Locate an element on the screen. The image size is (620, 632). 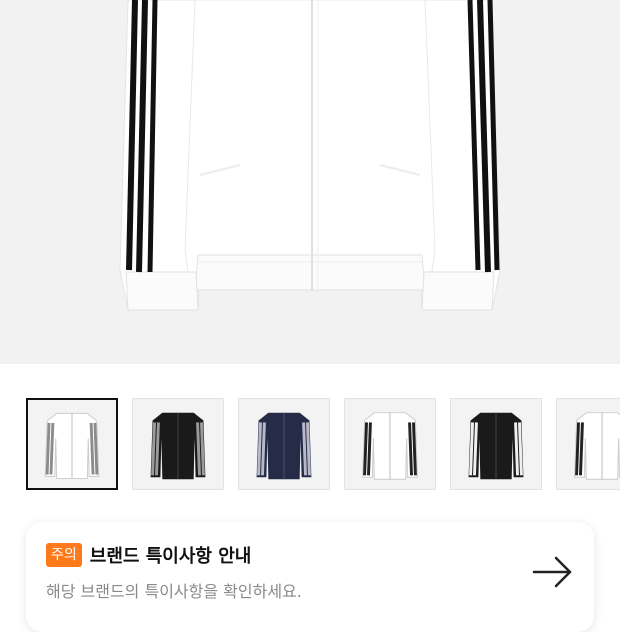
notice-title: 브랜드 특이사항 안내 is located at coordinates (170, 556).